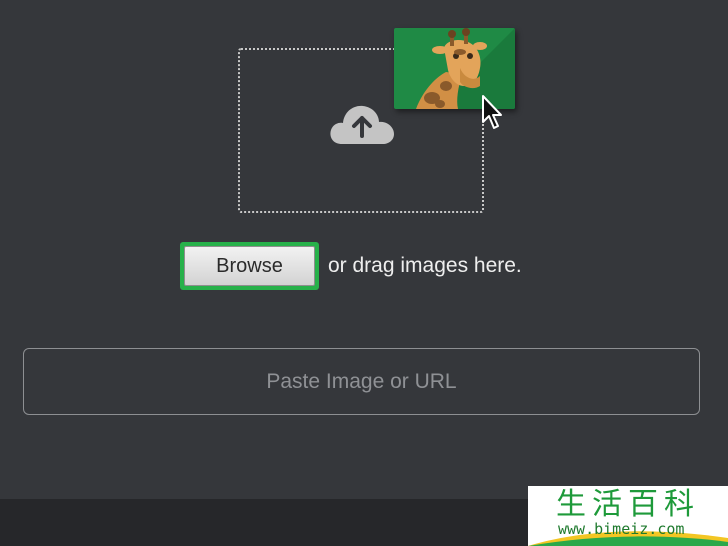  Describe the element at coordinates (362, 124) in the screenshot. I see `cloud-upload-icon` at that location.